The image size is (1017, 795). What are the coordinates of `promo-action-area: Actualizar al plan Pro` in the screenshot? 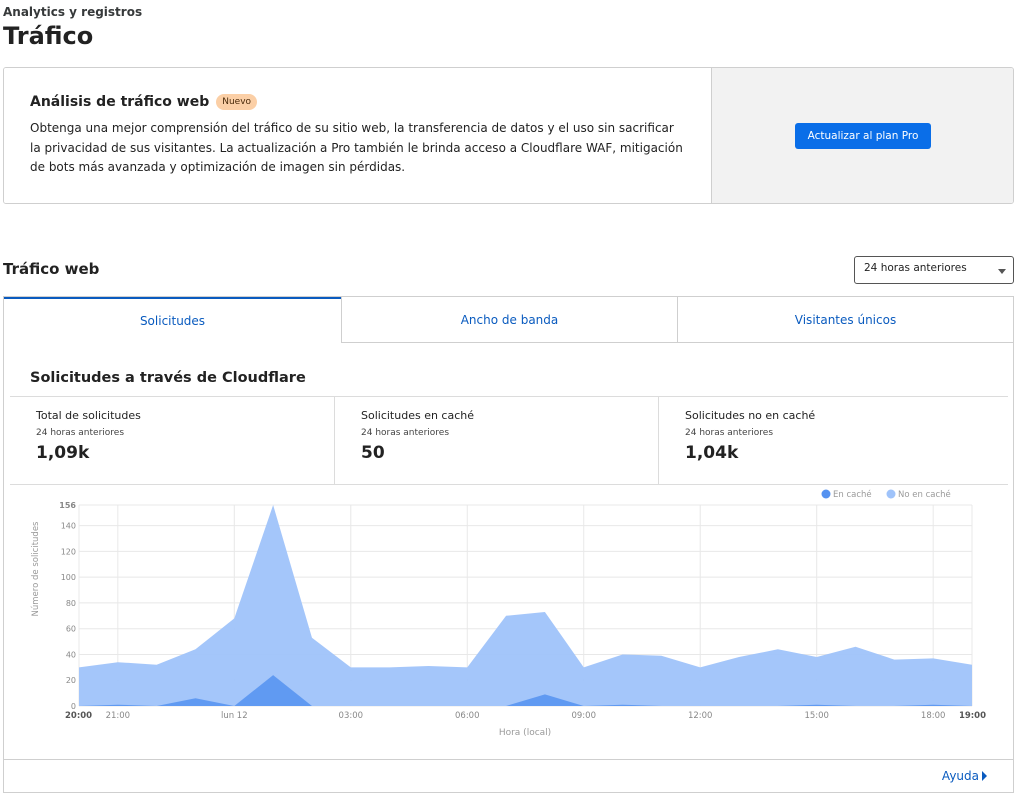 It's located at (862, 135).